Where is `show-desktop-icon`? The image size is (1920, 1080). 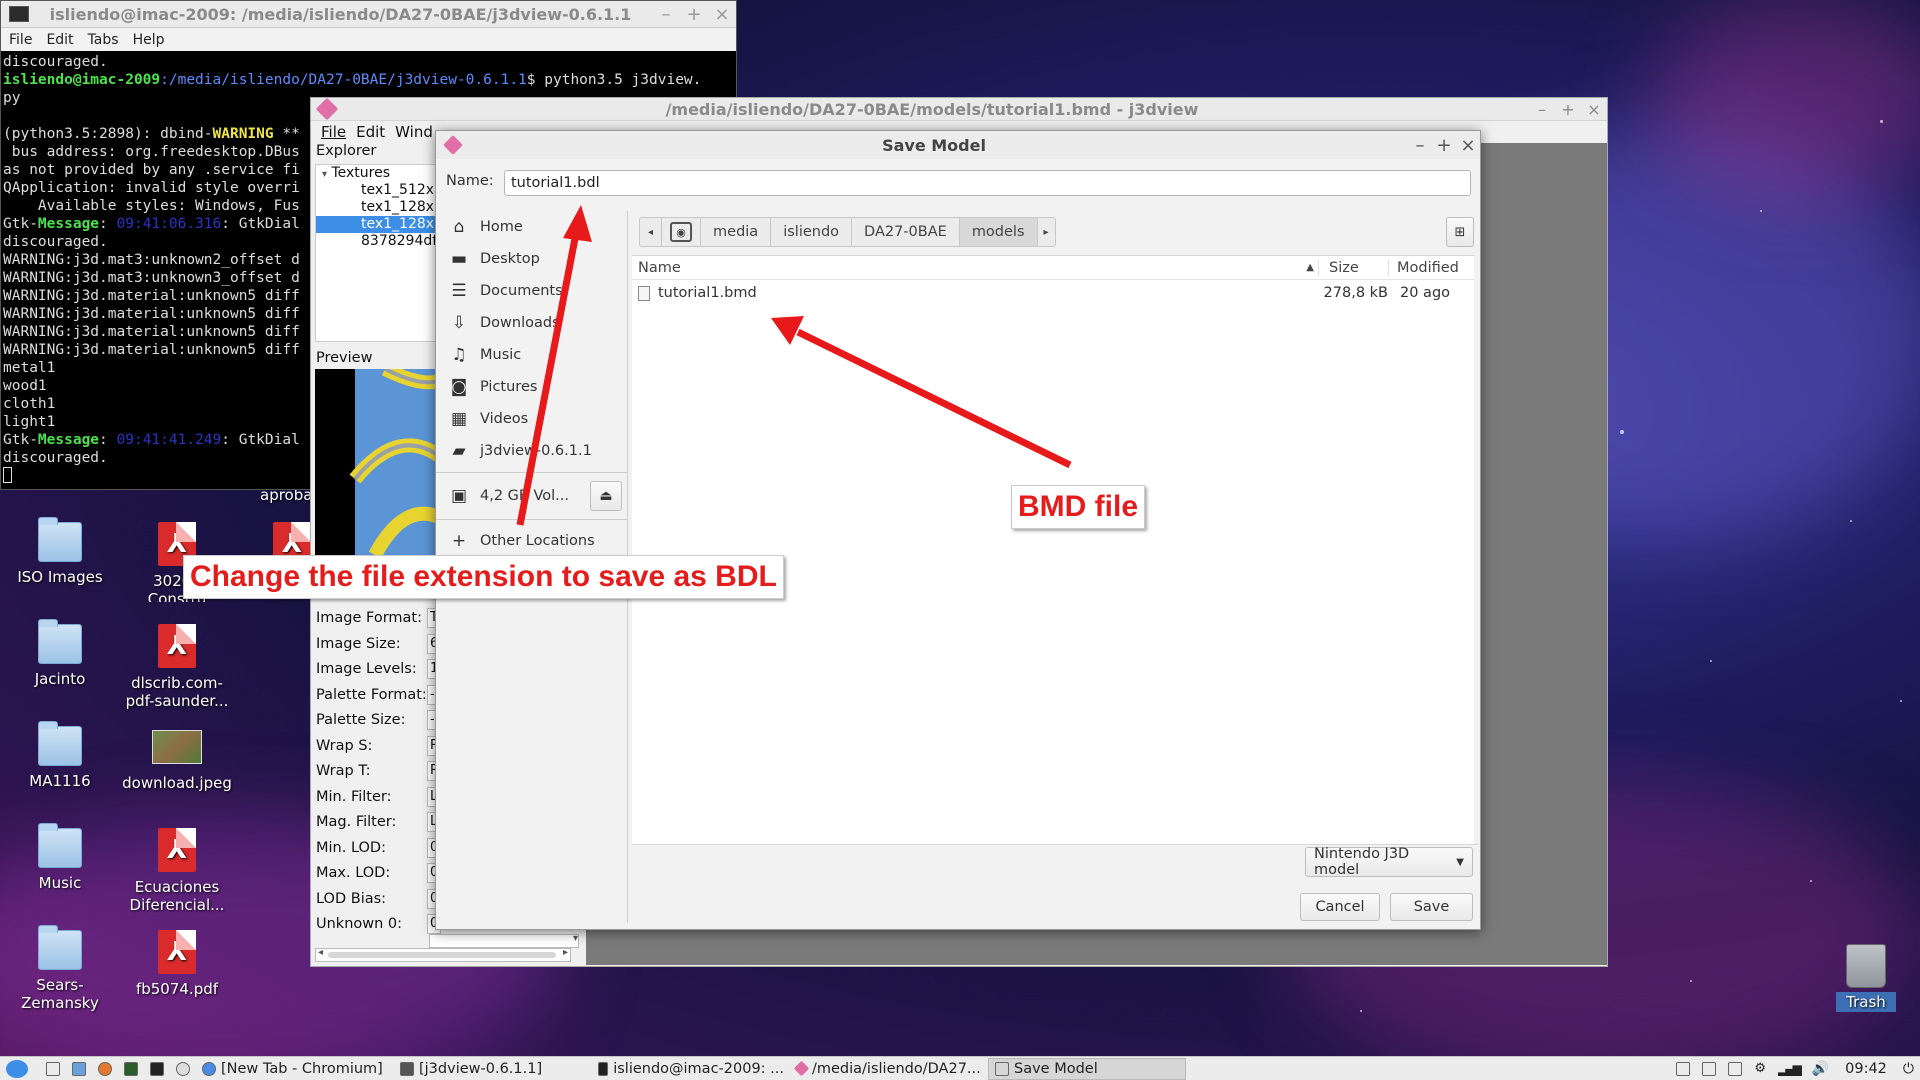 show-desktop-icon is located at coordinates (53, 1068).